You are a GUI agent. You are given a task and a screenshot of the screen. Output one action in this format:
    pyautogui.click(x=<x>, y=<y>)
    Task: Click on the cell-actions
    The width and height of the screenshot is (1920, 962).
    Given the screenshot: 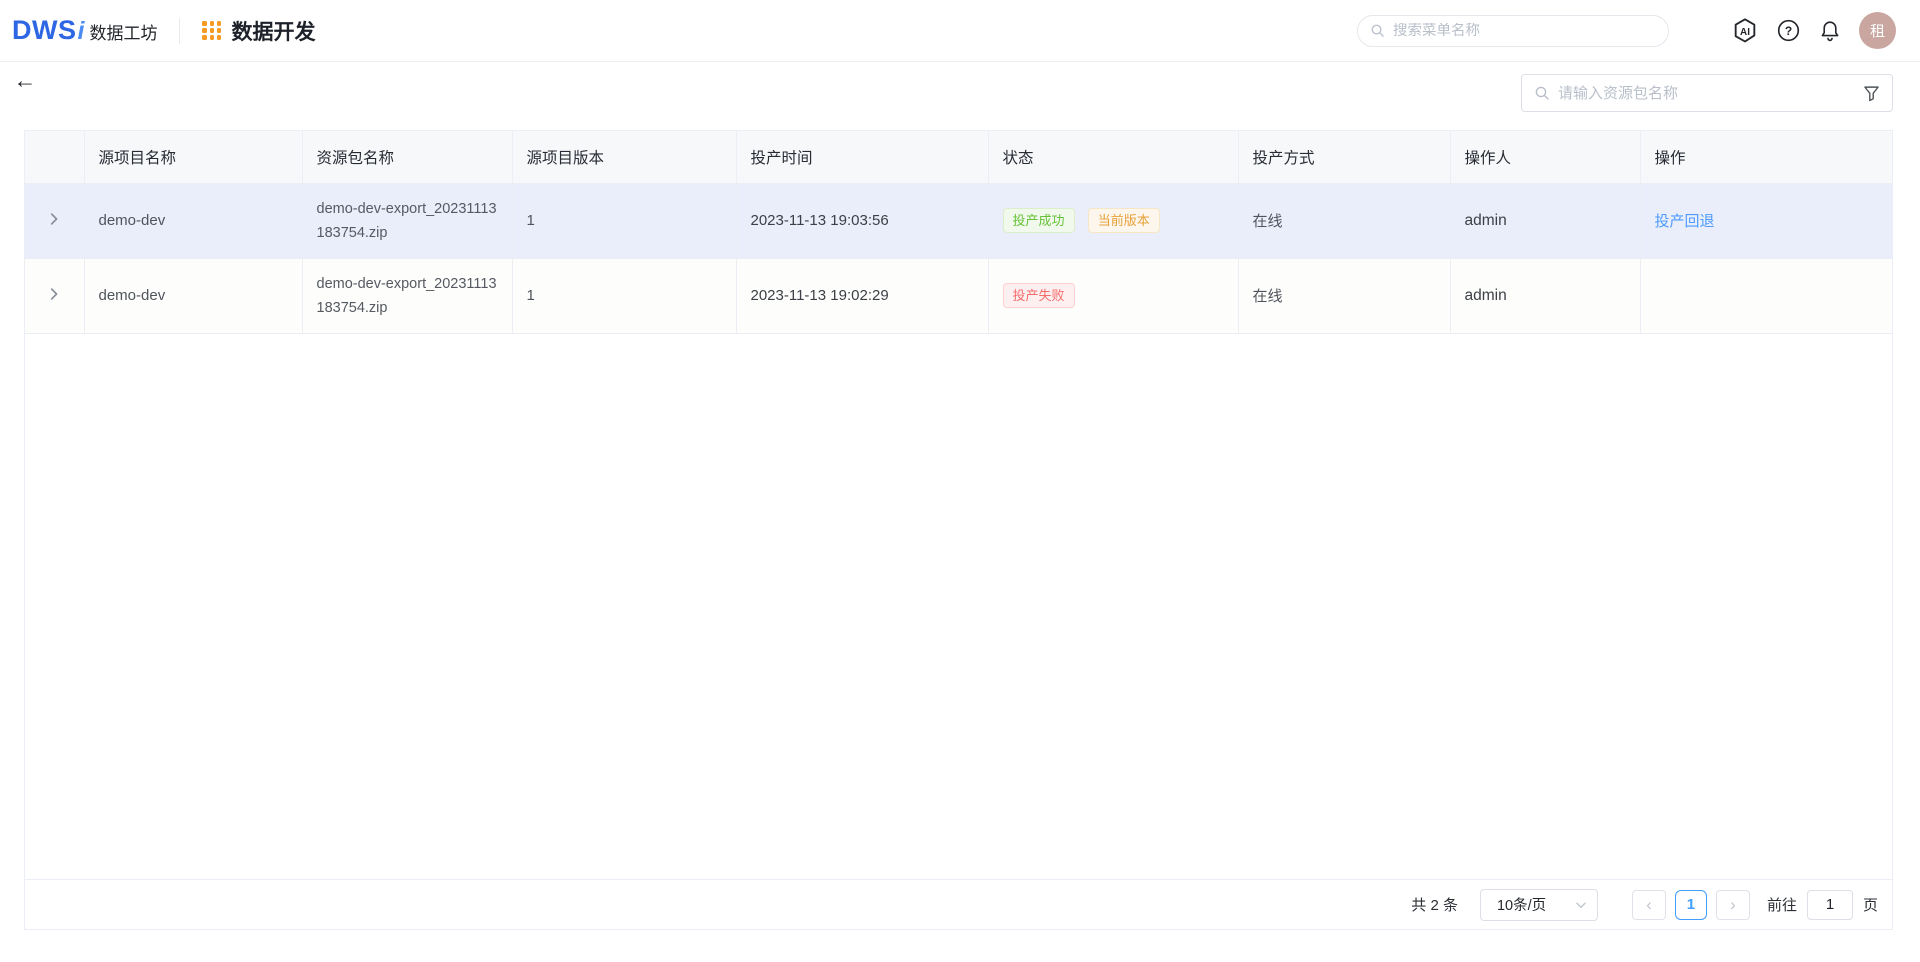 What is the action you would take?
    pyautogui.click(x=1766, y=296)
    